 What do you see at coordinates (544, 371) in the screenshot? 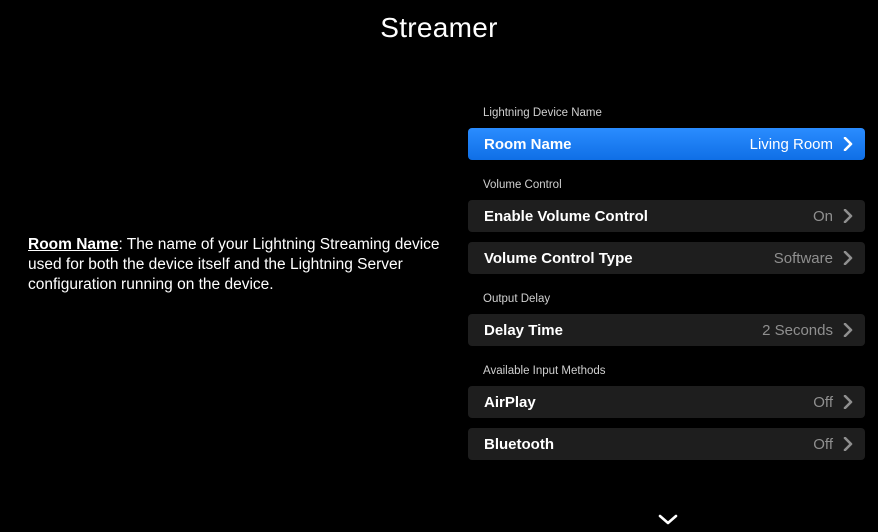
I see `section-header-input-methods: Available Input Methods` at bounding box center [544, 371].